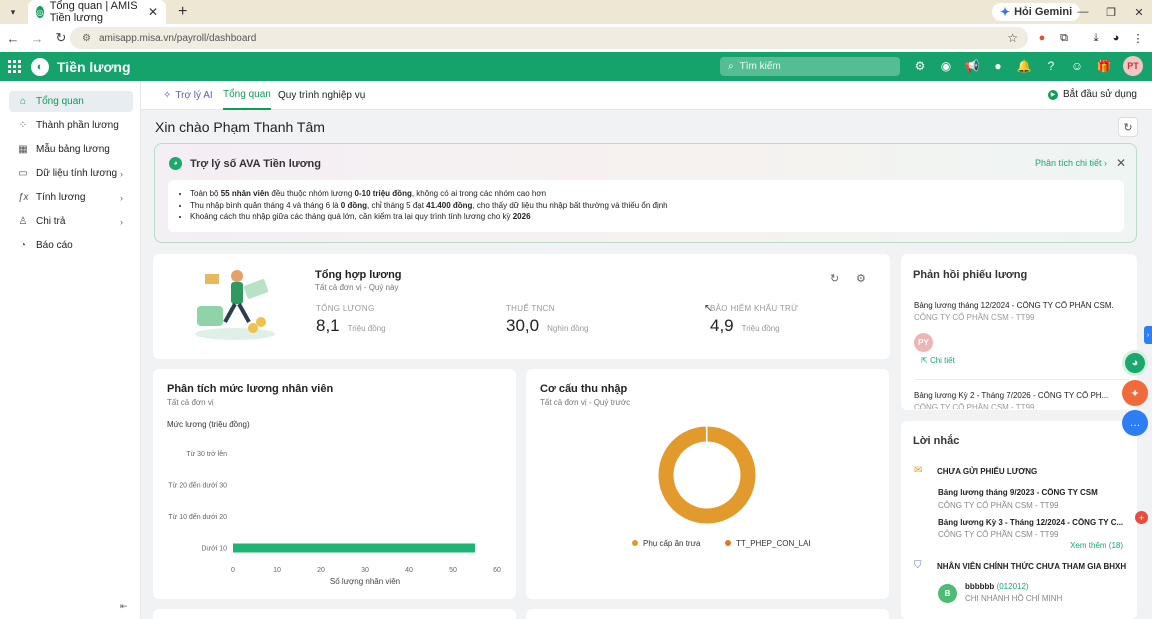 Image resolution: width=1152 pixels, height=619 pixels. I want to click on tab-overview: Tổng quan, so click(247, 95).